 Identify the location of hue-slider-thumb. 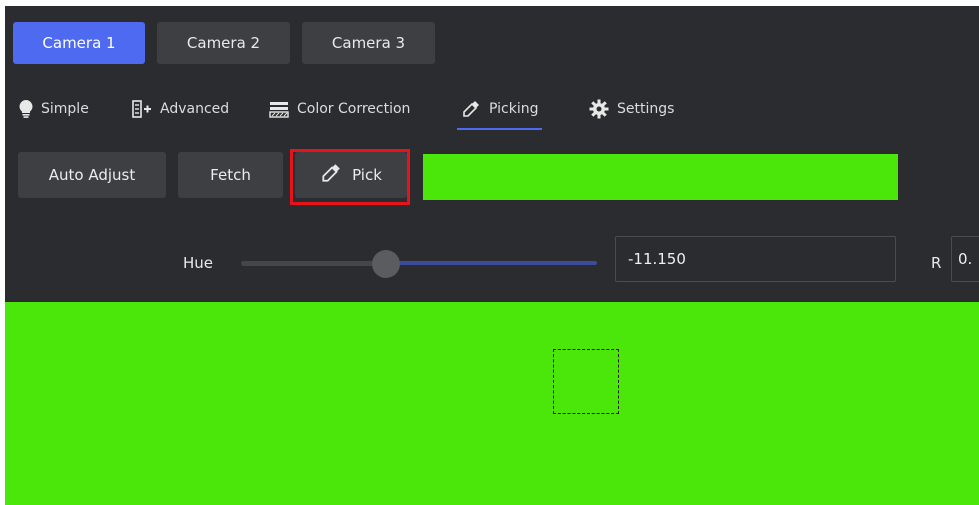
(386, 264).